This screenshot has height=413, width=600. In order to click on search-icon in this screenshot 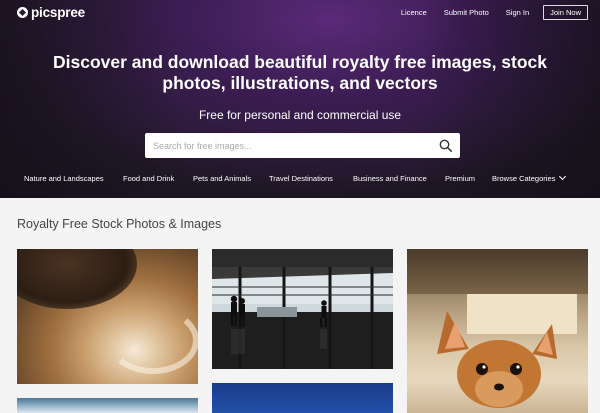, I will do `click(445, 145)`.